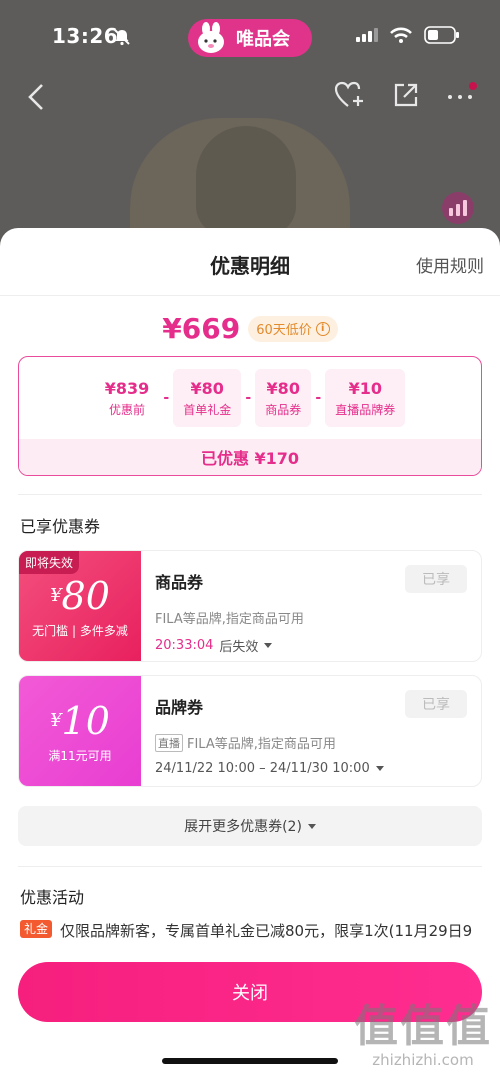 The width and height of the screenshot is (500, 1083). Describe the element at coordinates (85, 595) in the screenshot. I see `coupon-amount-value: 80` at that location.